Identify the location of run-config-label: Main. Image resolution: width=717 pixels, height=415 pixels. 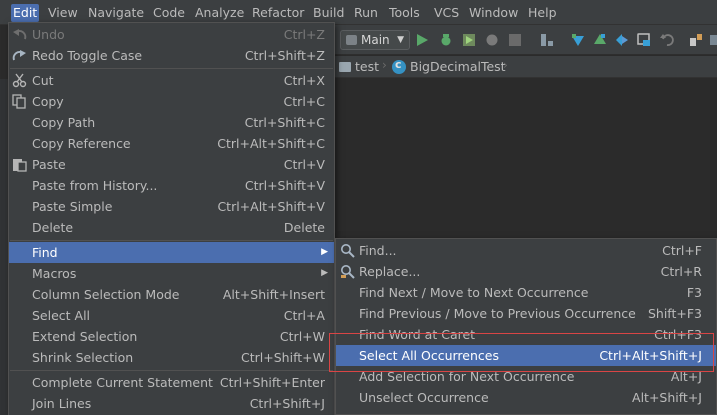
(375, 40).